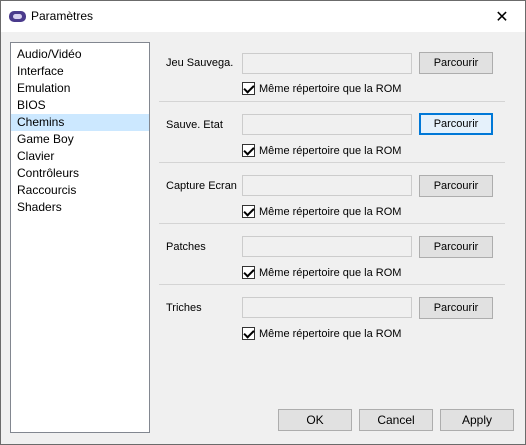 This screenshot has height=445, width=526. I want to click on cheats-path-input, so click(327, 307).